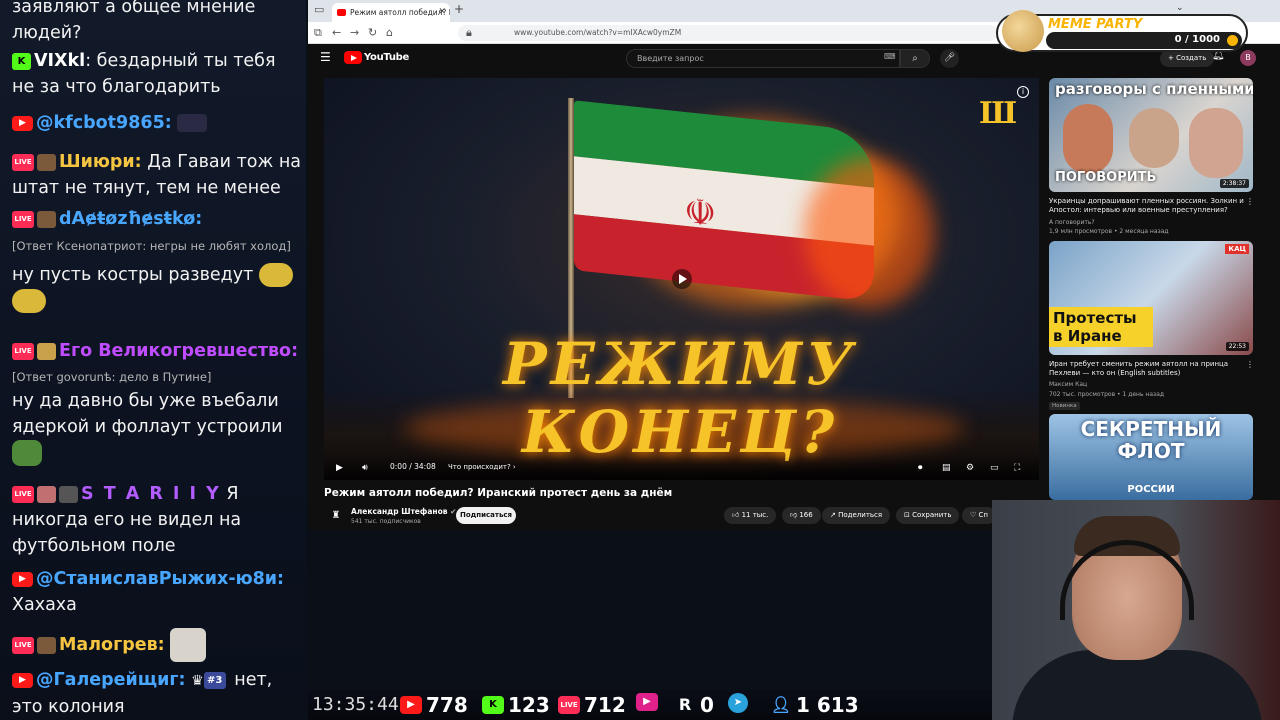  Describe the element at coordinates (46, 645) in the screenshot. I see `user-badge-icon` at that location.